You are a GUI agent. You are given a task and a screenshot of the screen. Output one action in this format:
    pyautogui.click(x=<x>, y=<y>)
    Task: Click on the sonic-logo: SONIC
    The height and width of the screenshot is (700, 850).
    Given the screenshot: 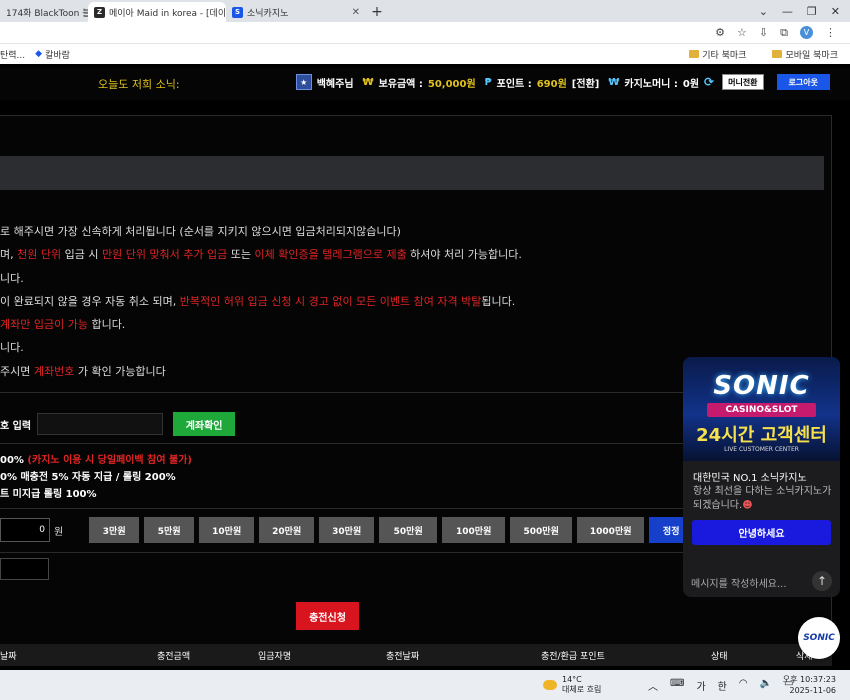 What is the action you would take?
    pyautogui.click(x=819, y=638)
    